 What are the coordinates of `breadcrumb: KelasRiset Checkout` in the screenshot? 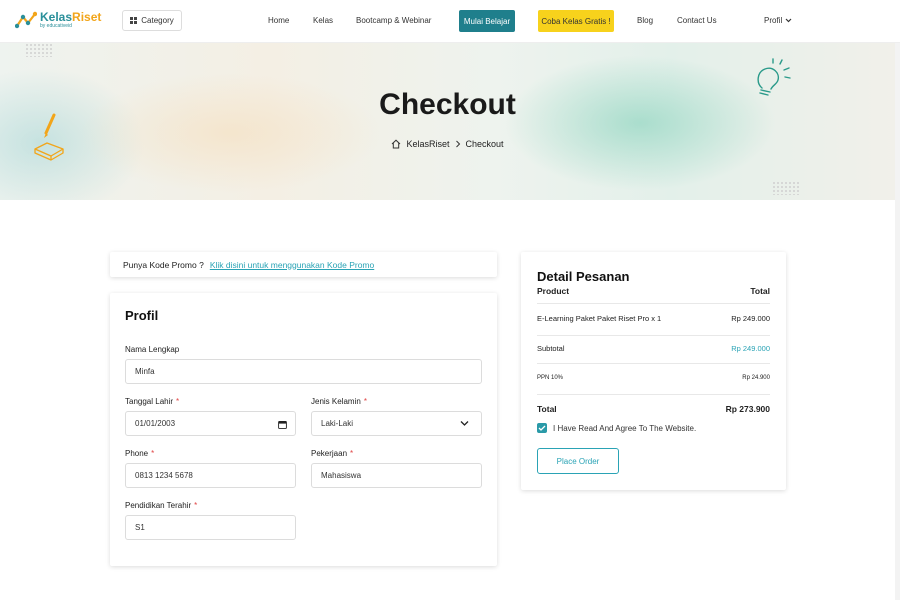 It's located at (447, 144).